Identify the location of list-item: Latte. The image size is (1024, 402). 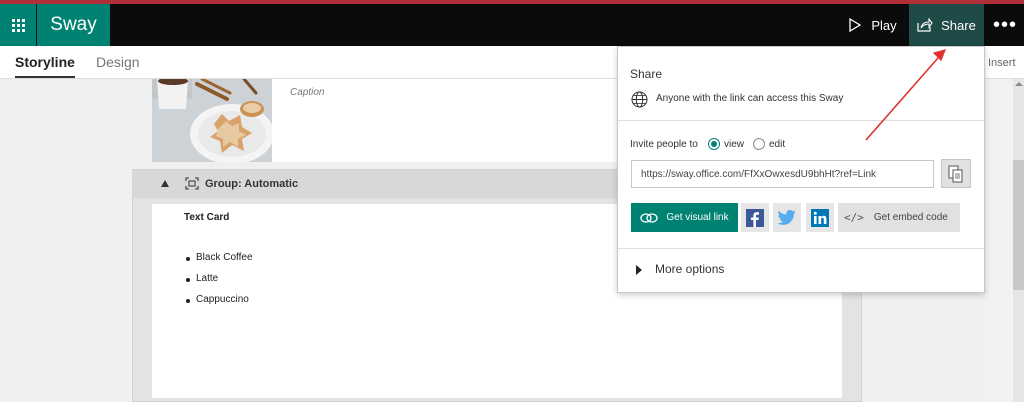
(218, 283).